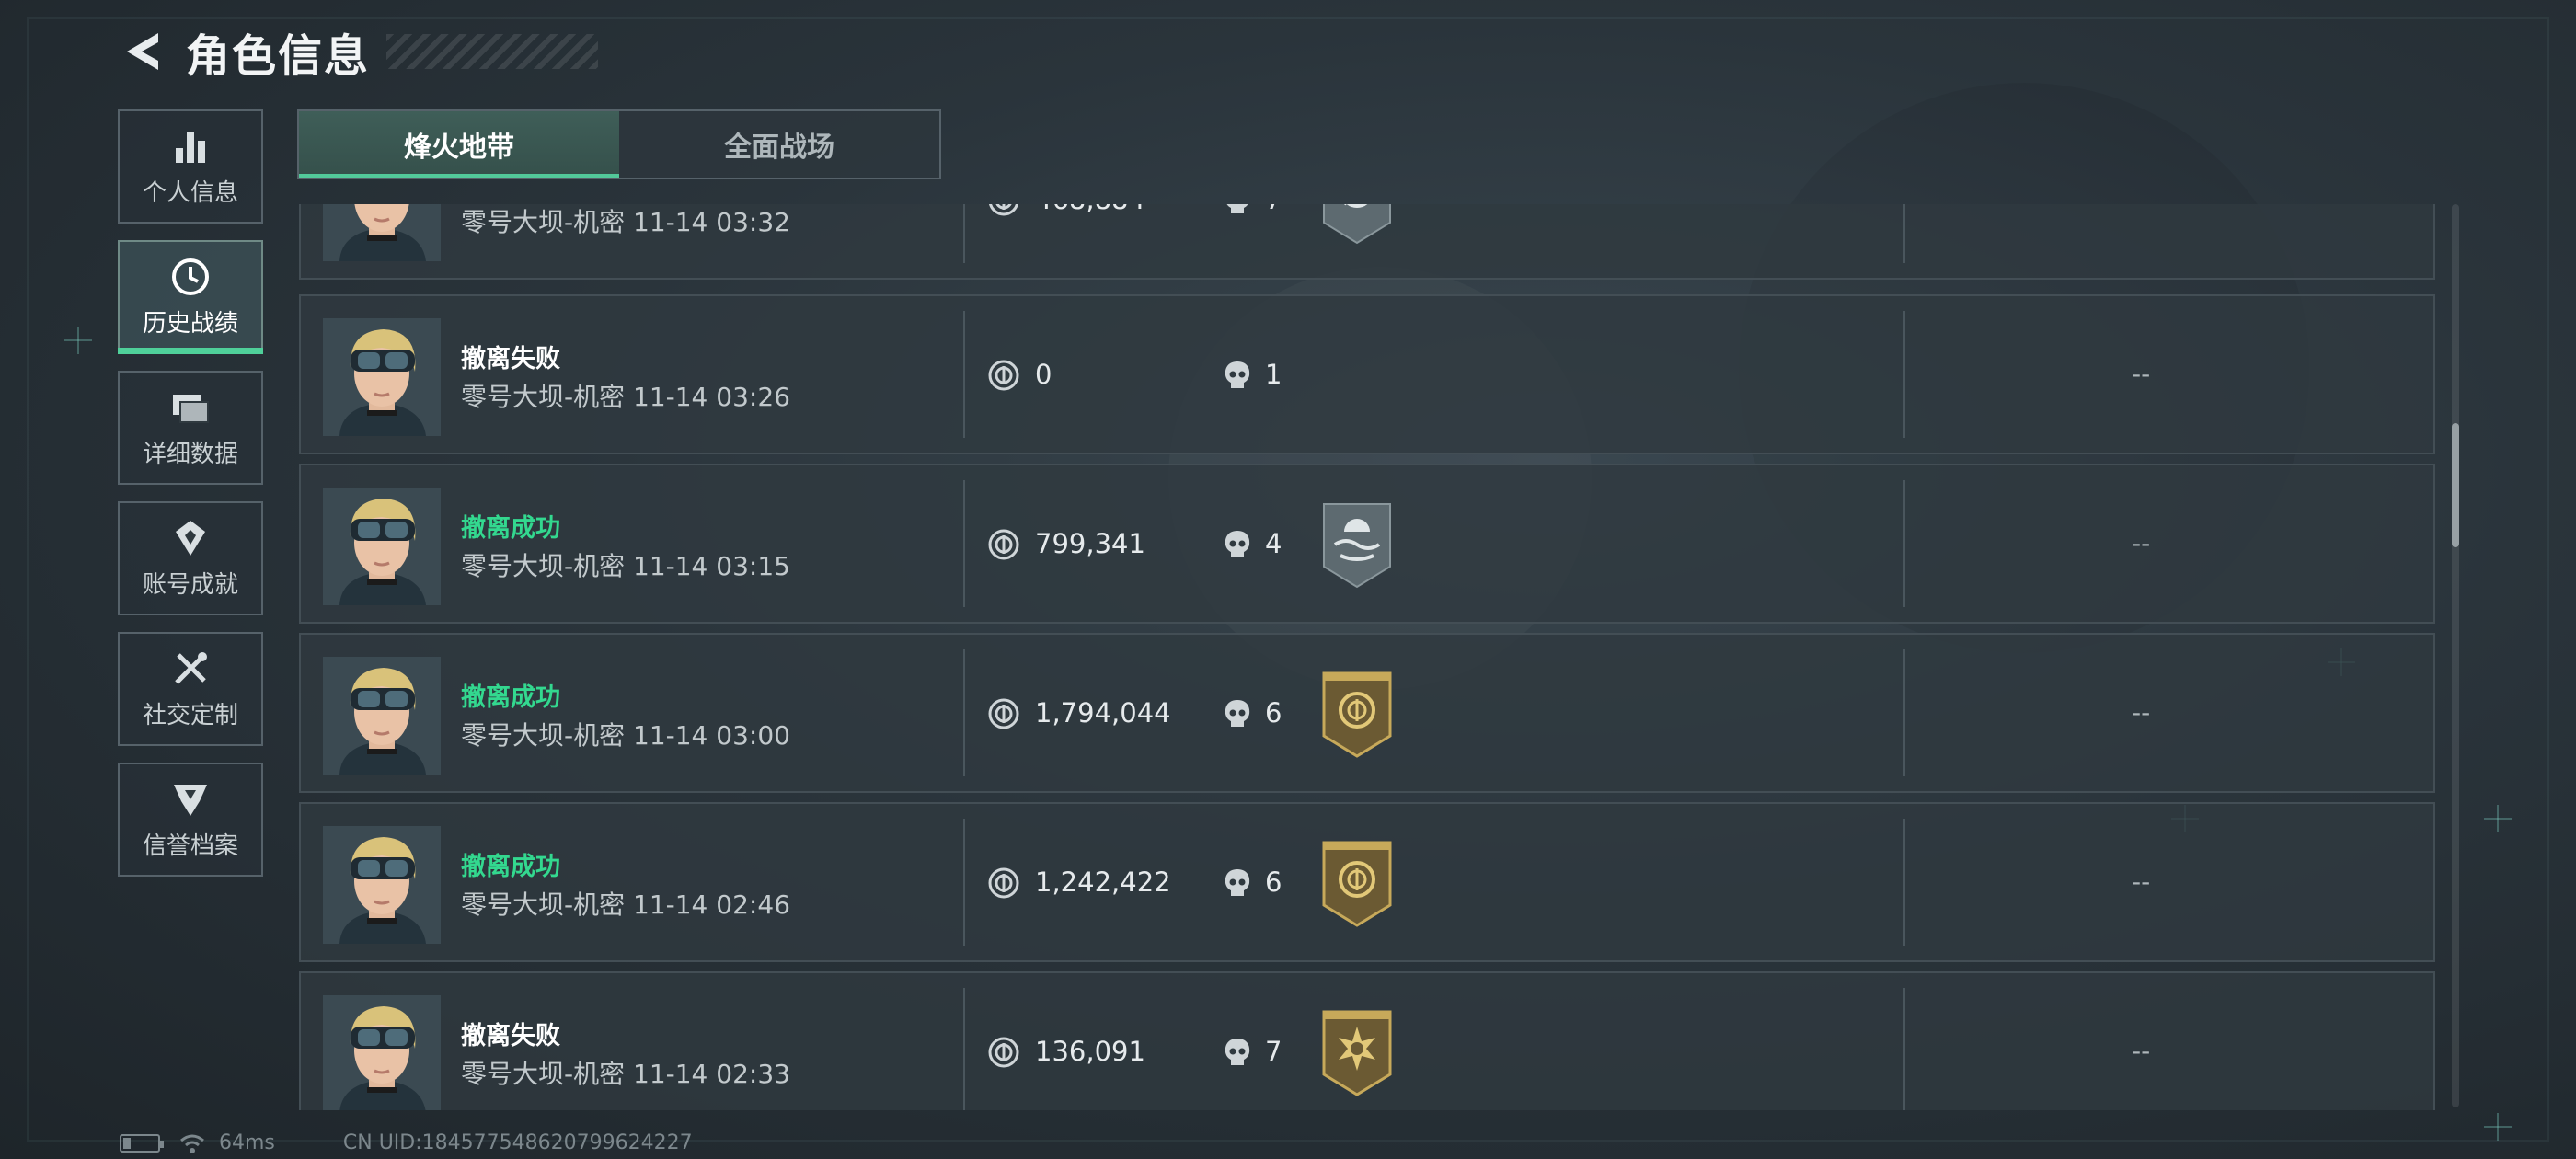 The width and height of the screenshot is (2576, 1159). Describe the element at coordinates (1273, 543) in the screenshot. I see `kill-count: 4` at that location.